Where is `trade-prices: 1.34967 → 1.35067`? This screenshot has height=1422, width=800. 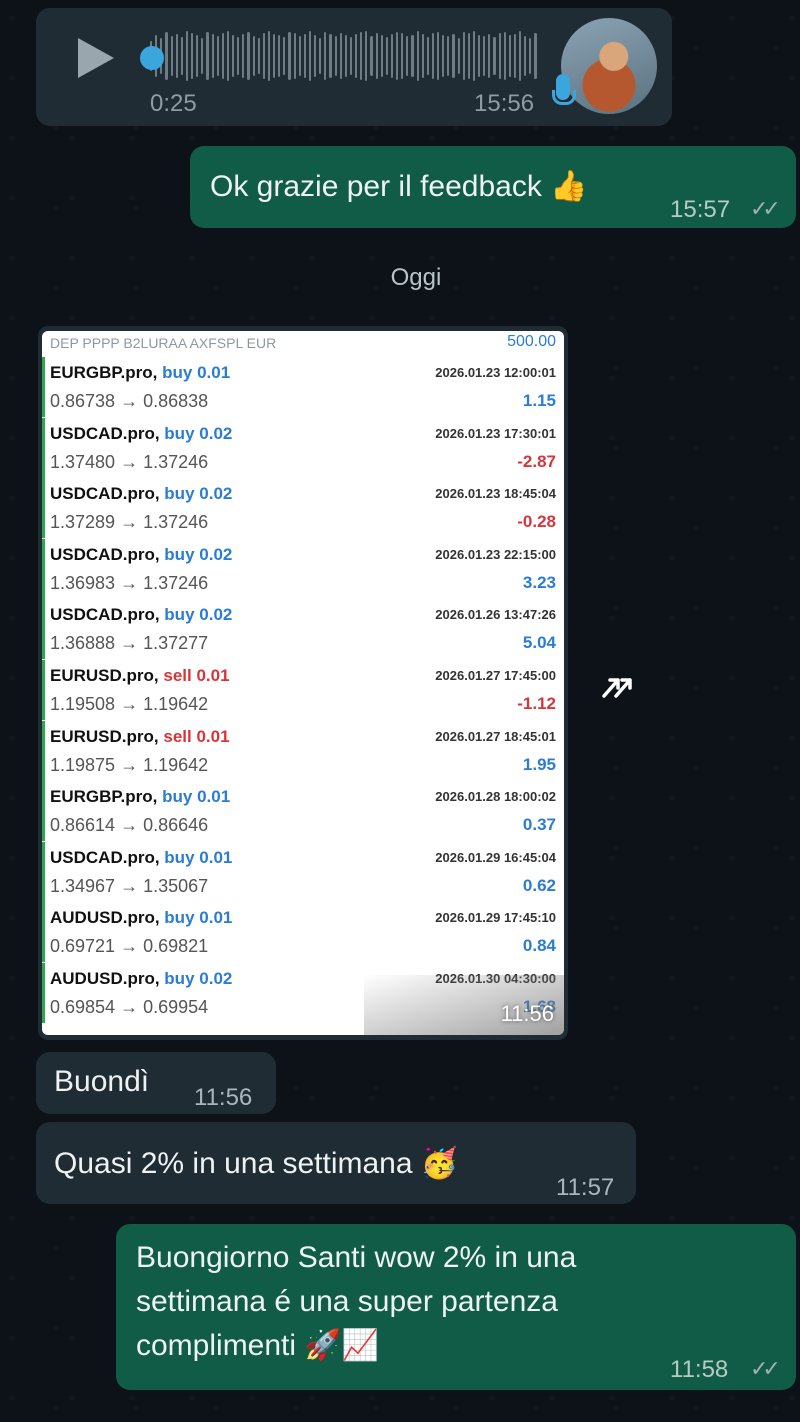
trade-prices: 1.34967 → 1.35067 is located at coordinates (129, 885).